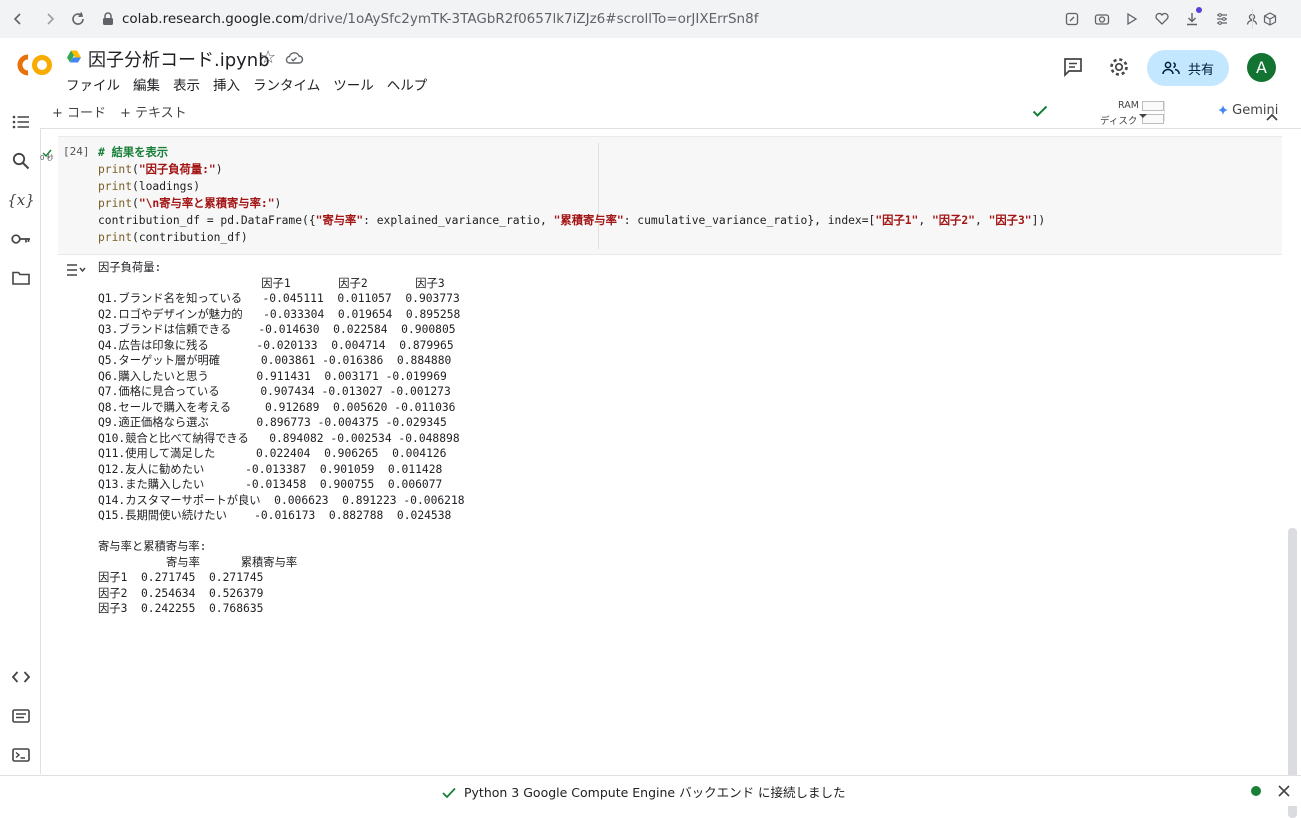 This screenshot has width=1301, height=818. I want to click on ram-label: RAM, so click(1128, 105).